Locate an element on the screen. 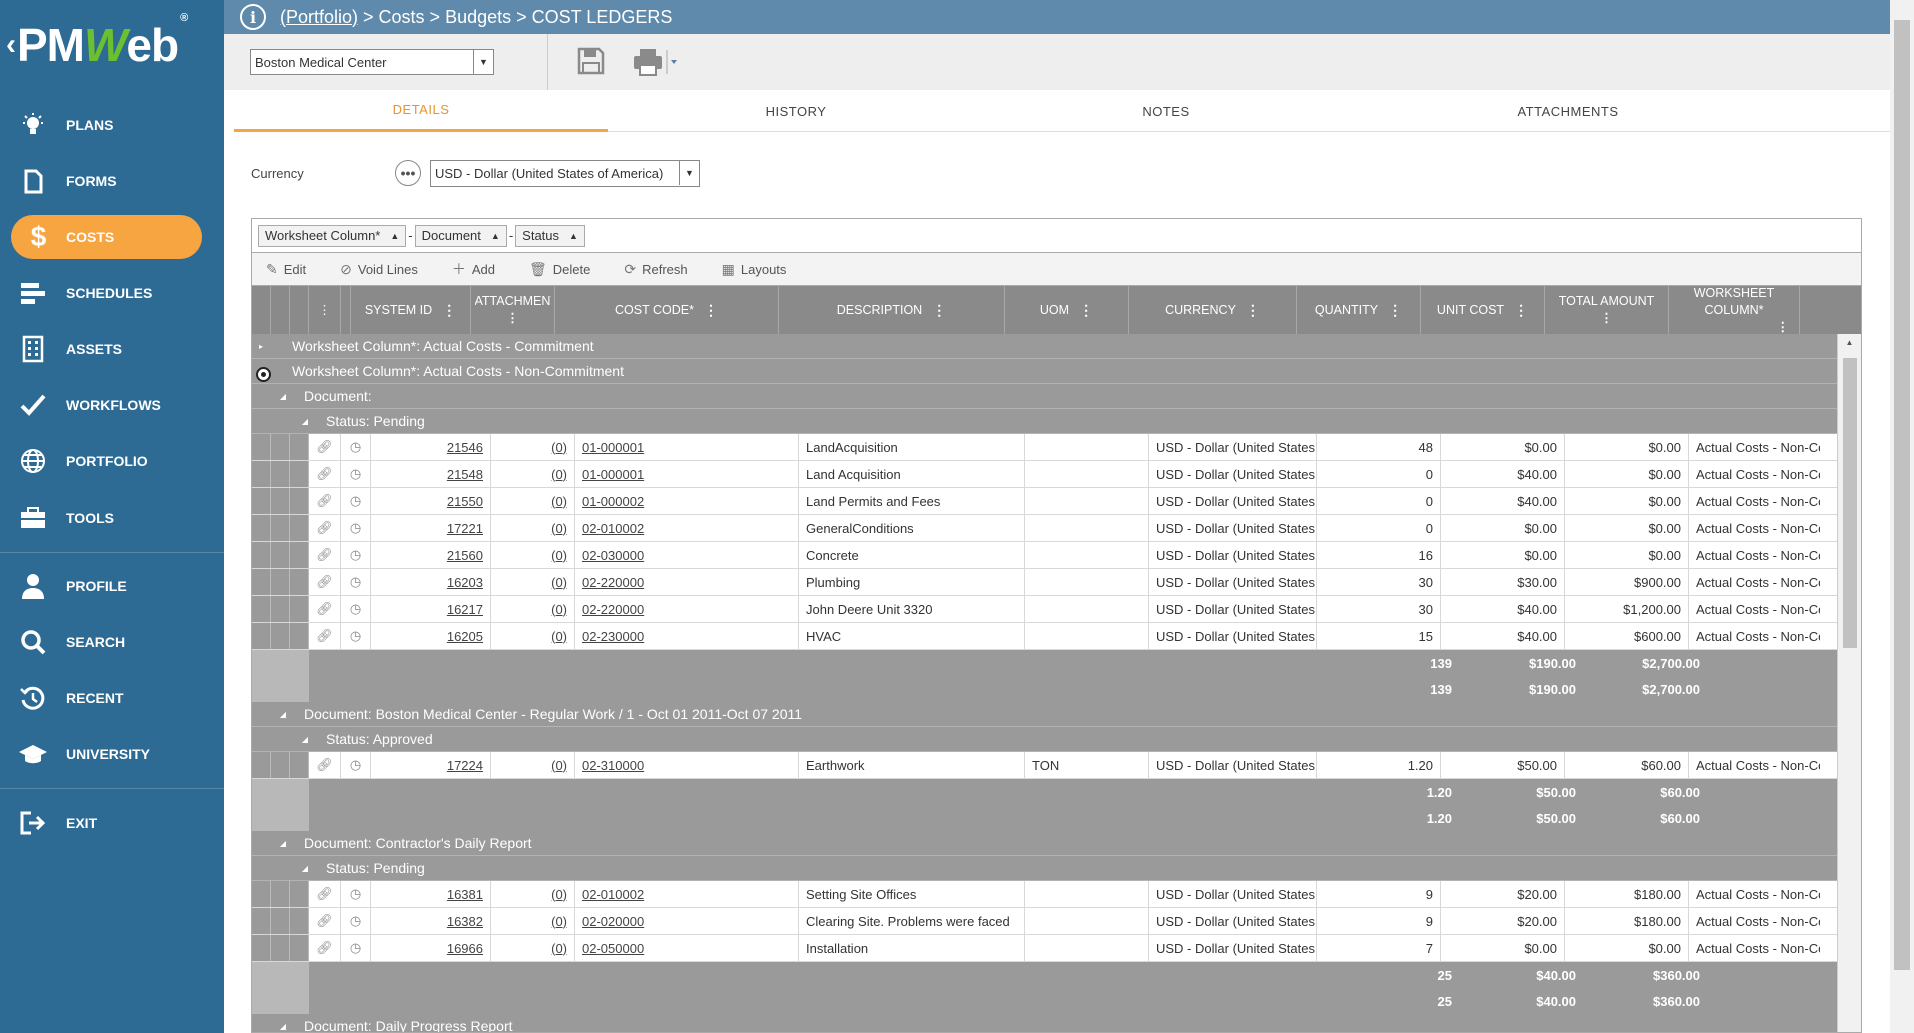 The width and height of the screenshot is (1914, 1033). cost-code-link: 02-230000 is located at coordinates (613, 636).